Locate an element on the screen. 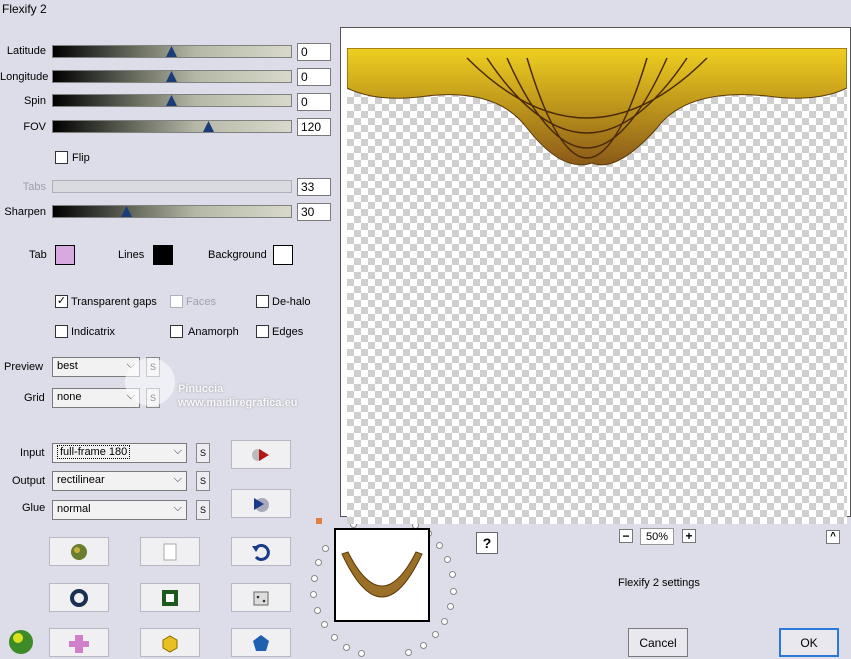 This screenshot has height=659, width=851. watermark-url: www.maidiregrafica.eu is located at coordinates (238, 403).